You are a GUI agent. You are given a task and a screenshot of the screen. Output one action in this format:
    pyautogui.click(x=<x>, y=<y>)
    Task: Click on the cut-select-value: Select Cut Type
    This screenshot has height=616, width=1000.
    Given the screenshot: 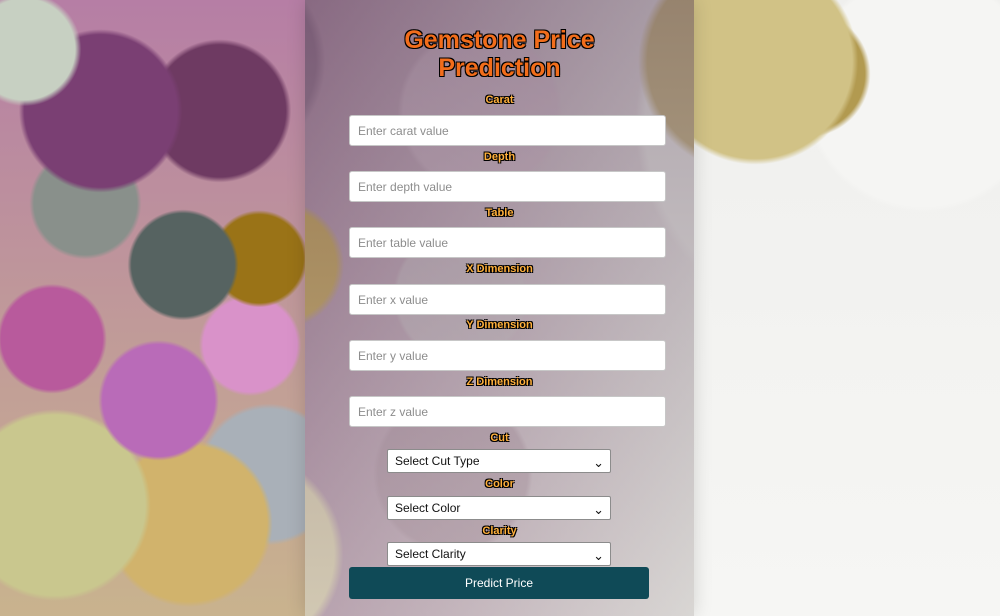 What is the action you would take?
    pyautogui.click(x=437, y=461)
    